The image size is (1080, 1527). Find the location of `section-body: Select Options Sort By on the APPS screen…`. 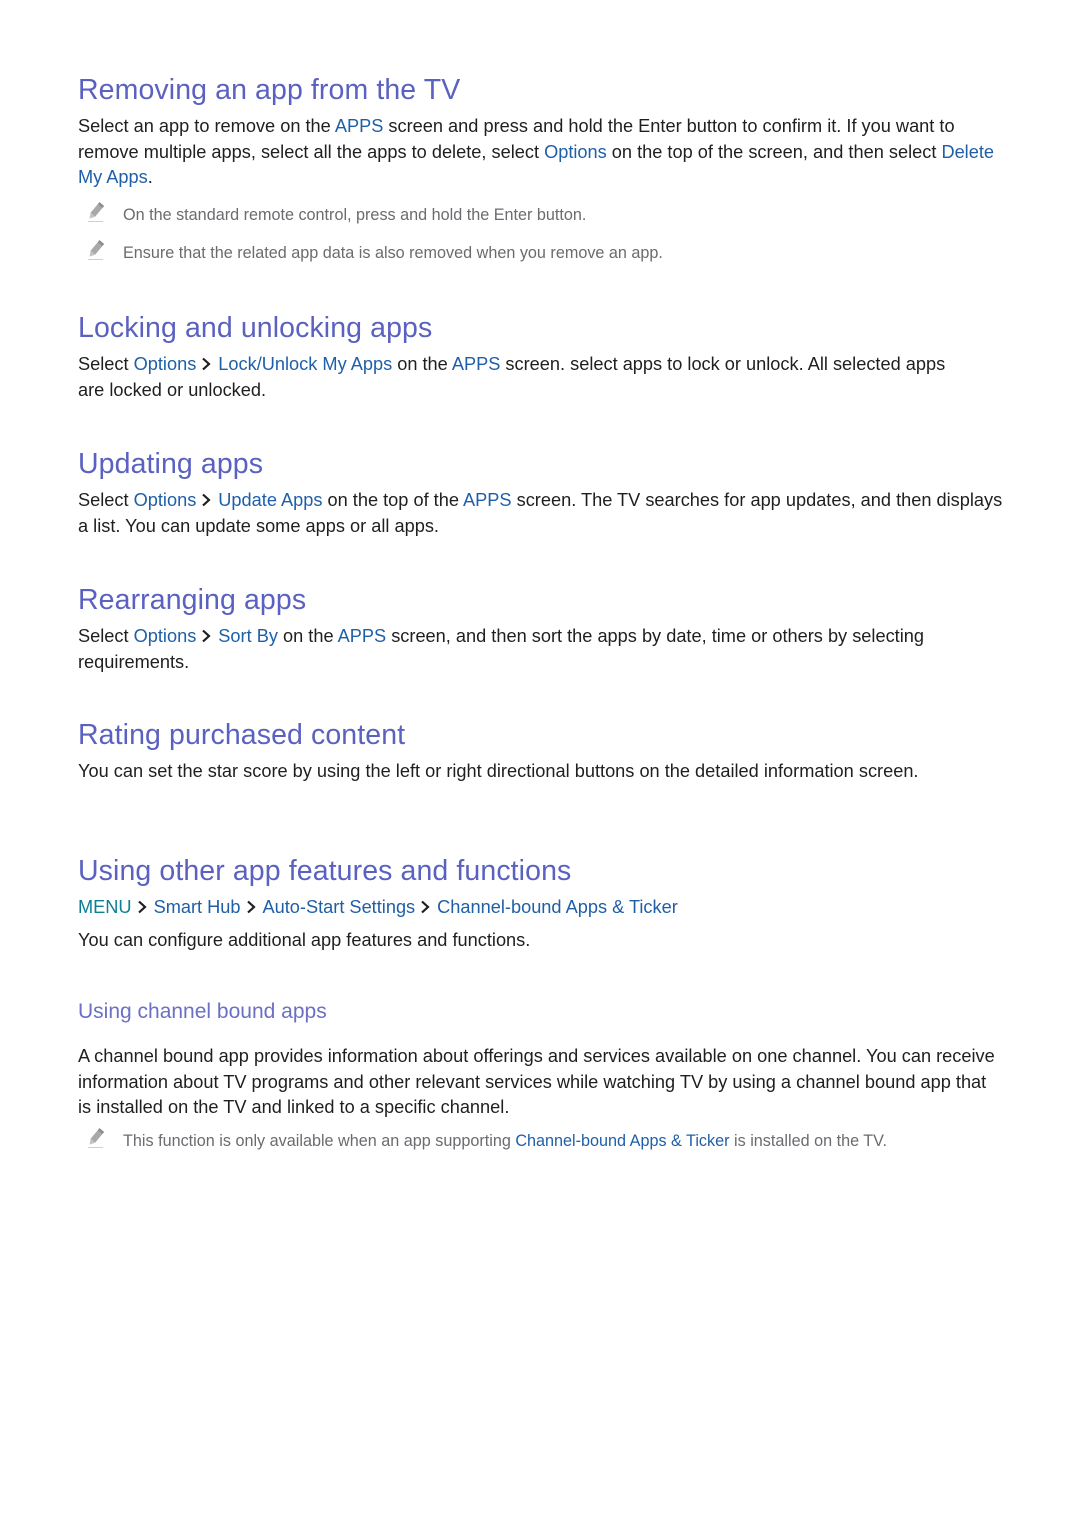

section-body: Select Options Sort By on the APPS screen… is located at coordinates (520, 649).